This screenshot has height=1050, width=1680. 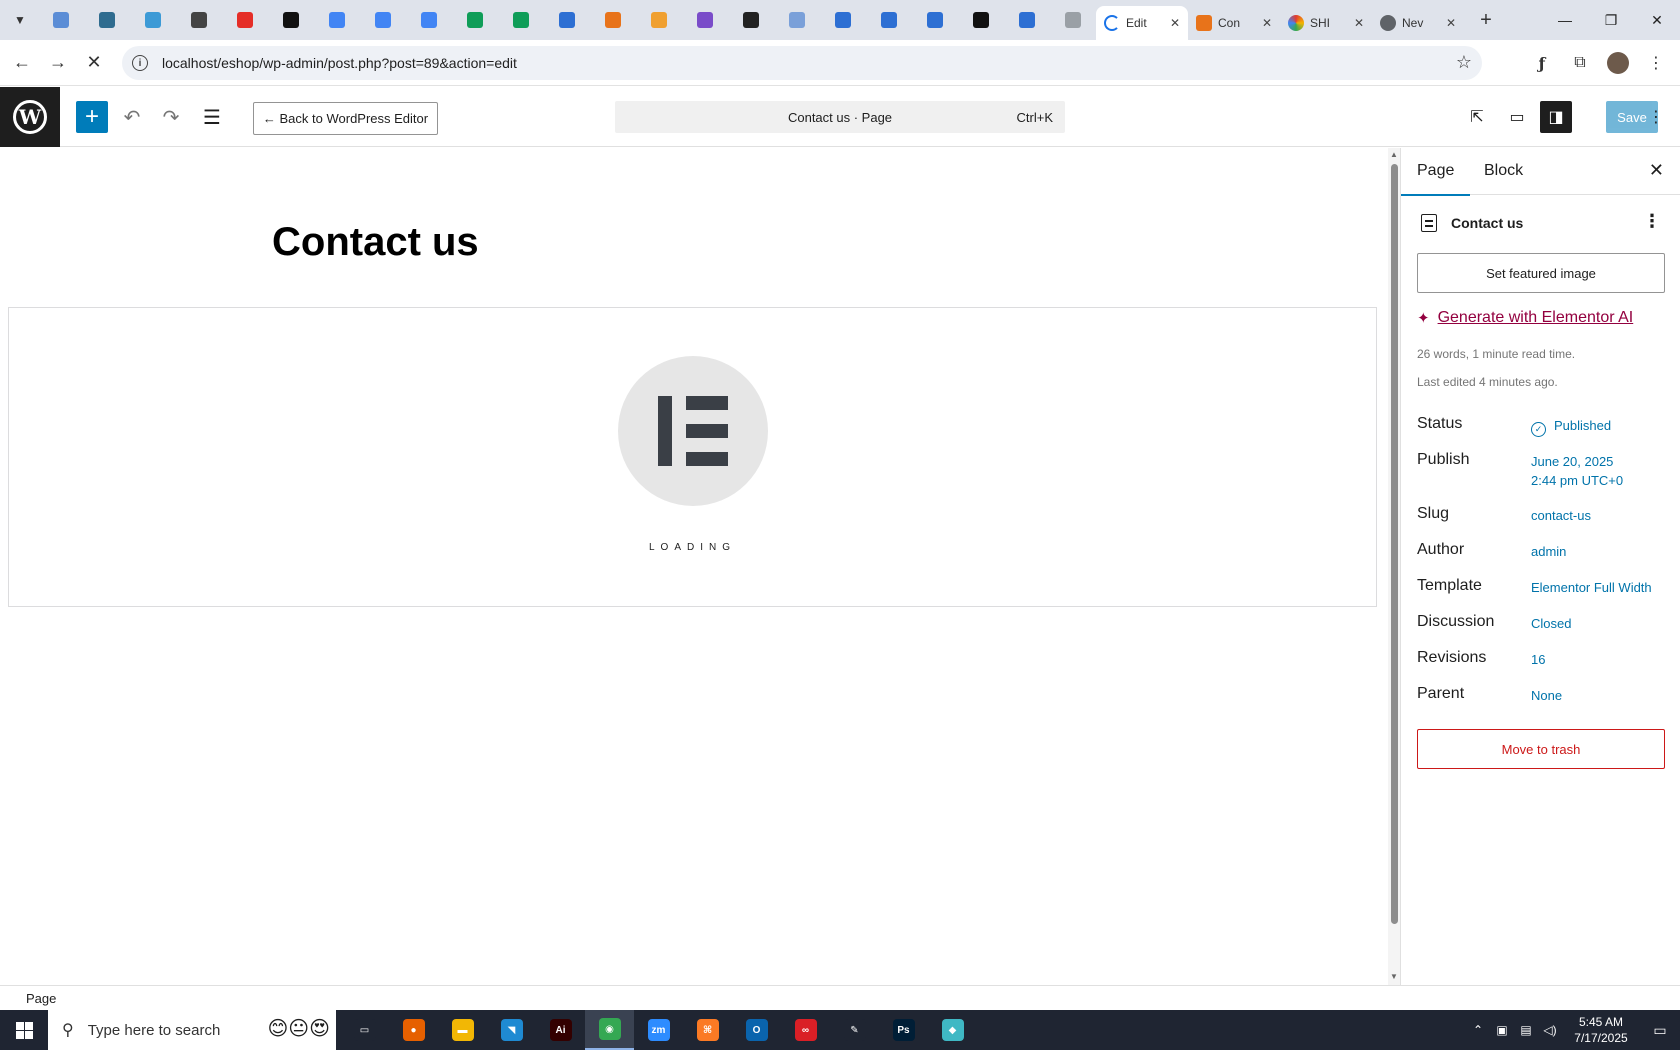 I want to click on bookmark-star-icon: ☆, so click(x=1464, y=62).